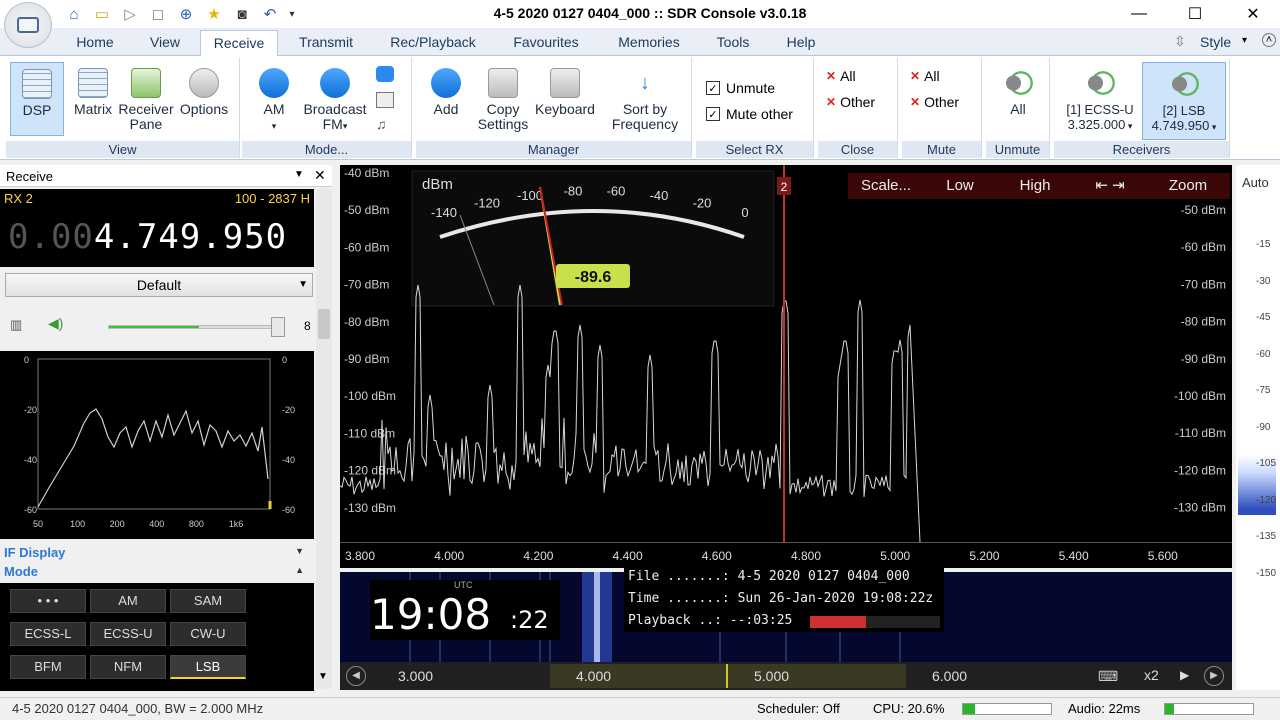 Image resolution: width=1280 pixels, height=720 pixels. What do you see at coordinates (28, 25) in the screenshot?
I see `app-menu-button` at bounding box center [28, 25].